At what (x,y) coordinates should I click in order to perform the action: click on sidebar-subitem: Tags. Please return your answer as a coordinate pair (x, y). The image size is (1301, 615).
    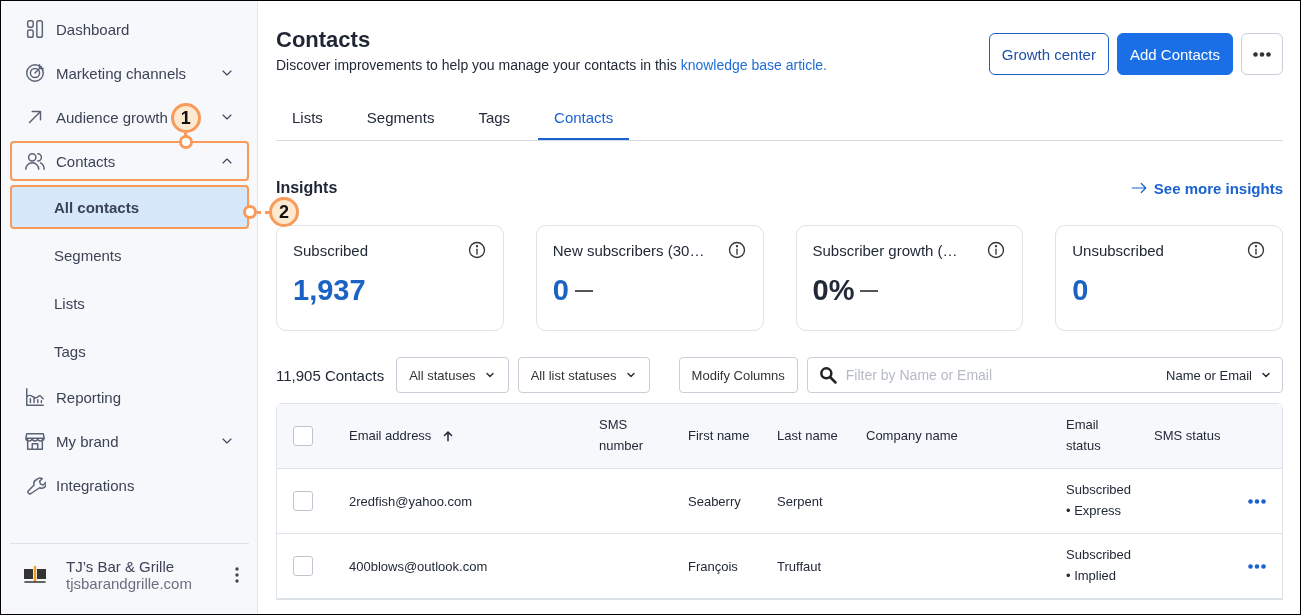
    Looking at the image, I should click on (129, 351).